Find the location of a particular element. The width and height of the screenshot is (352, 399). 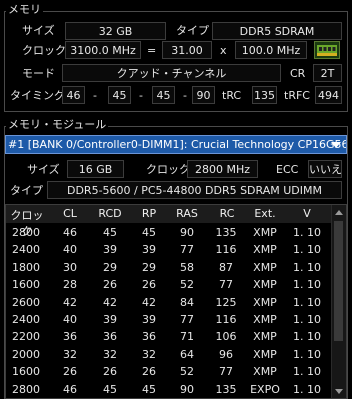

table-row: 1600 26 26 26 52 77 XMP 1. 10 is located at coordinates (169, 372).